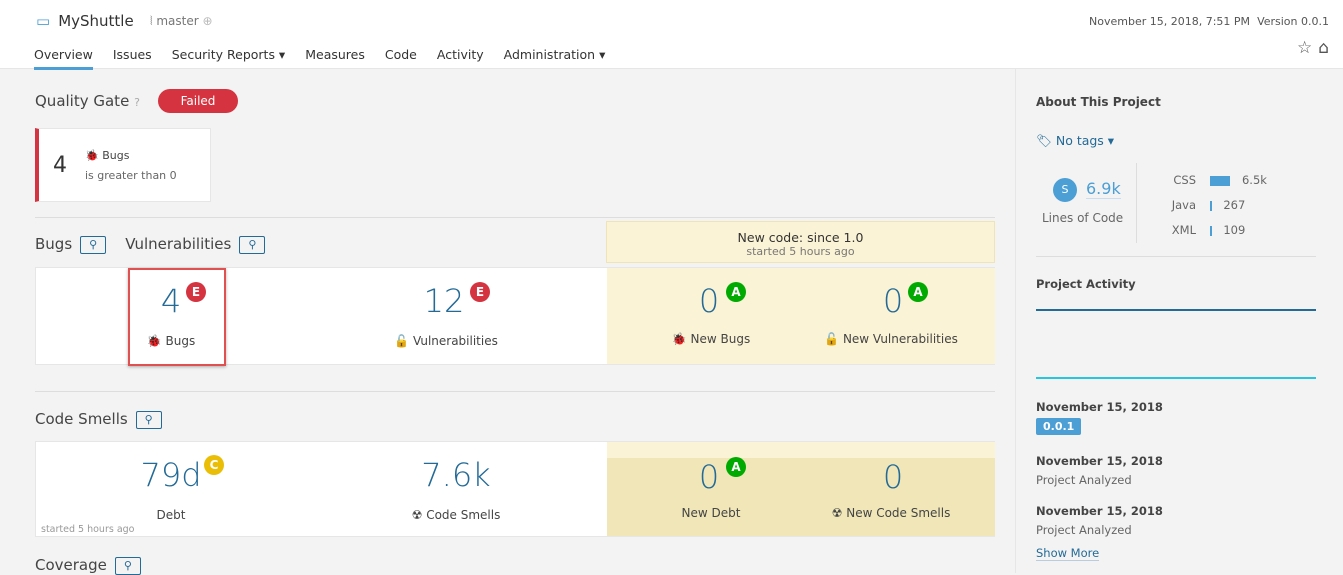 Image resolution: width=1343 pixels, height=575 pixels. Describe the element at coordinates (127, 565) in the screenshot. I see `coverage-search-button: ⚲` at that location.